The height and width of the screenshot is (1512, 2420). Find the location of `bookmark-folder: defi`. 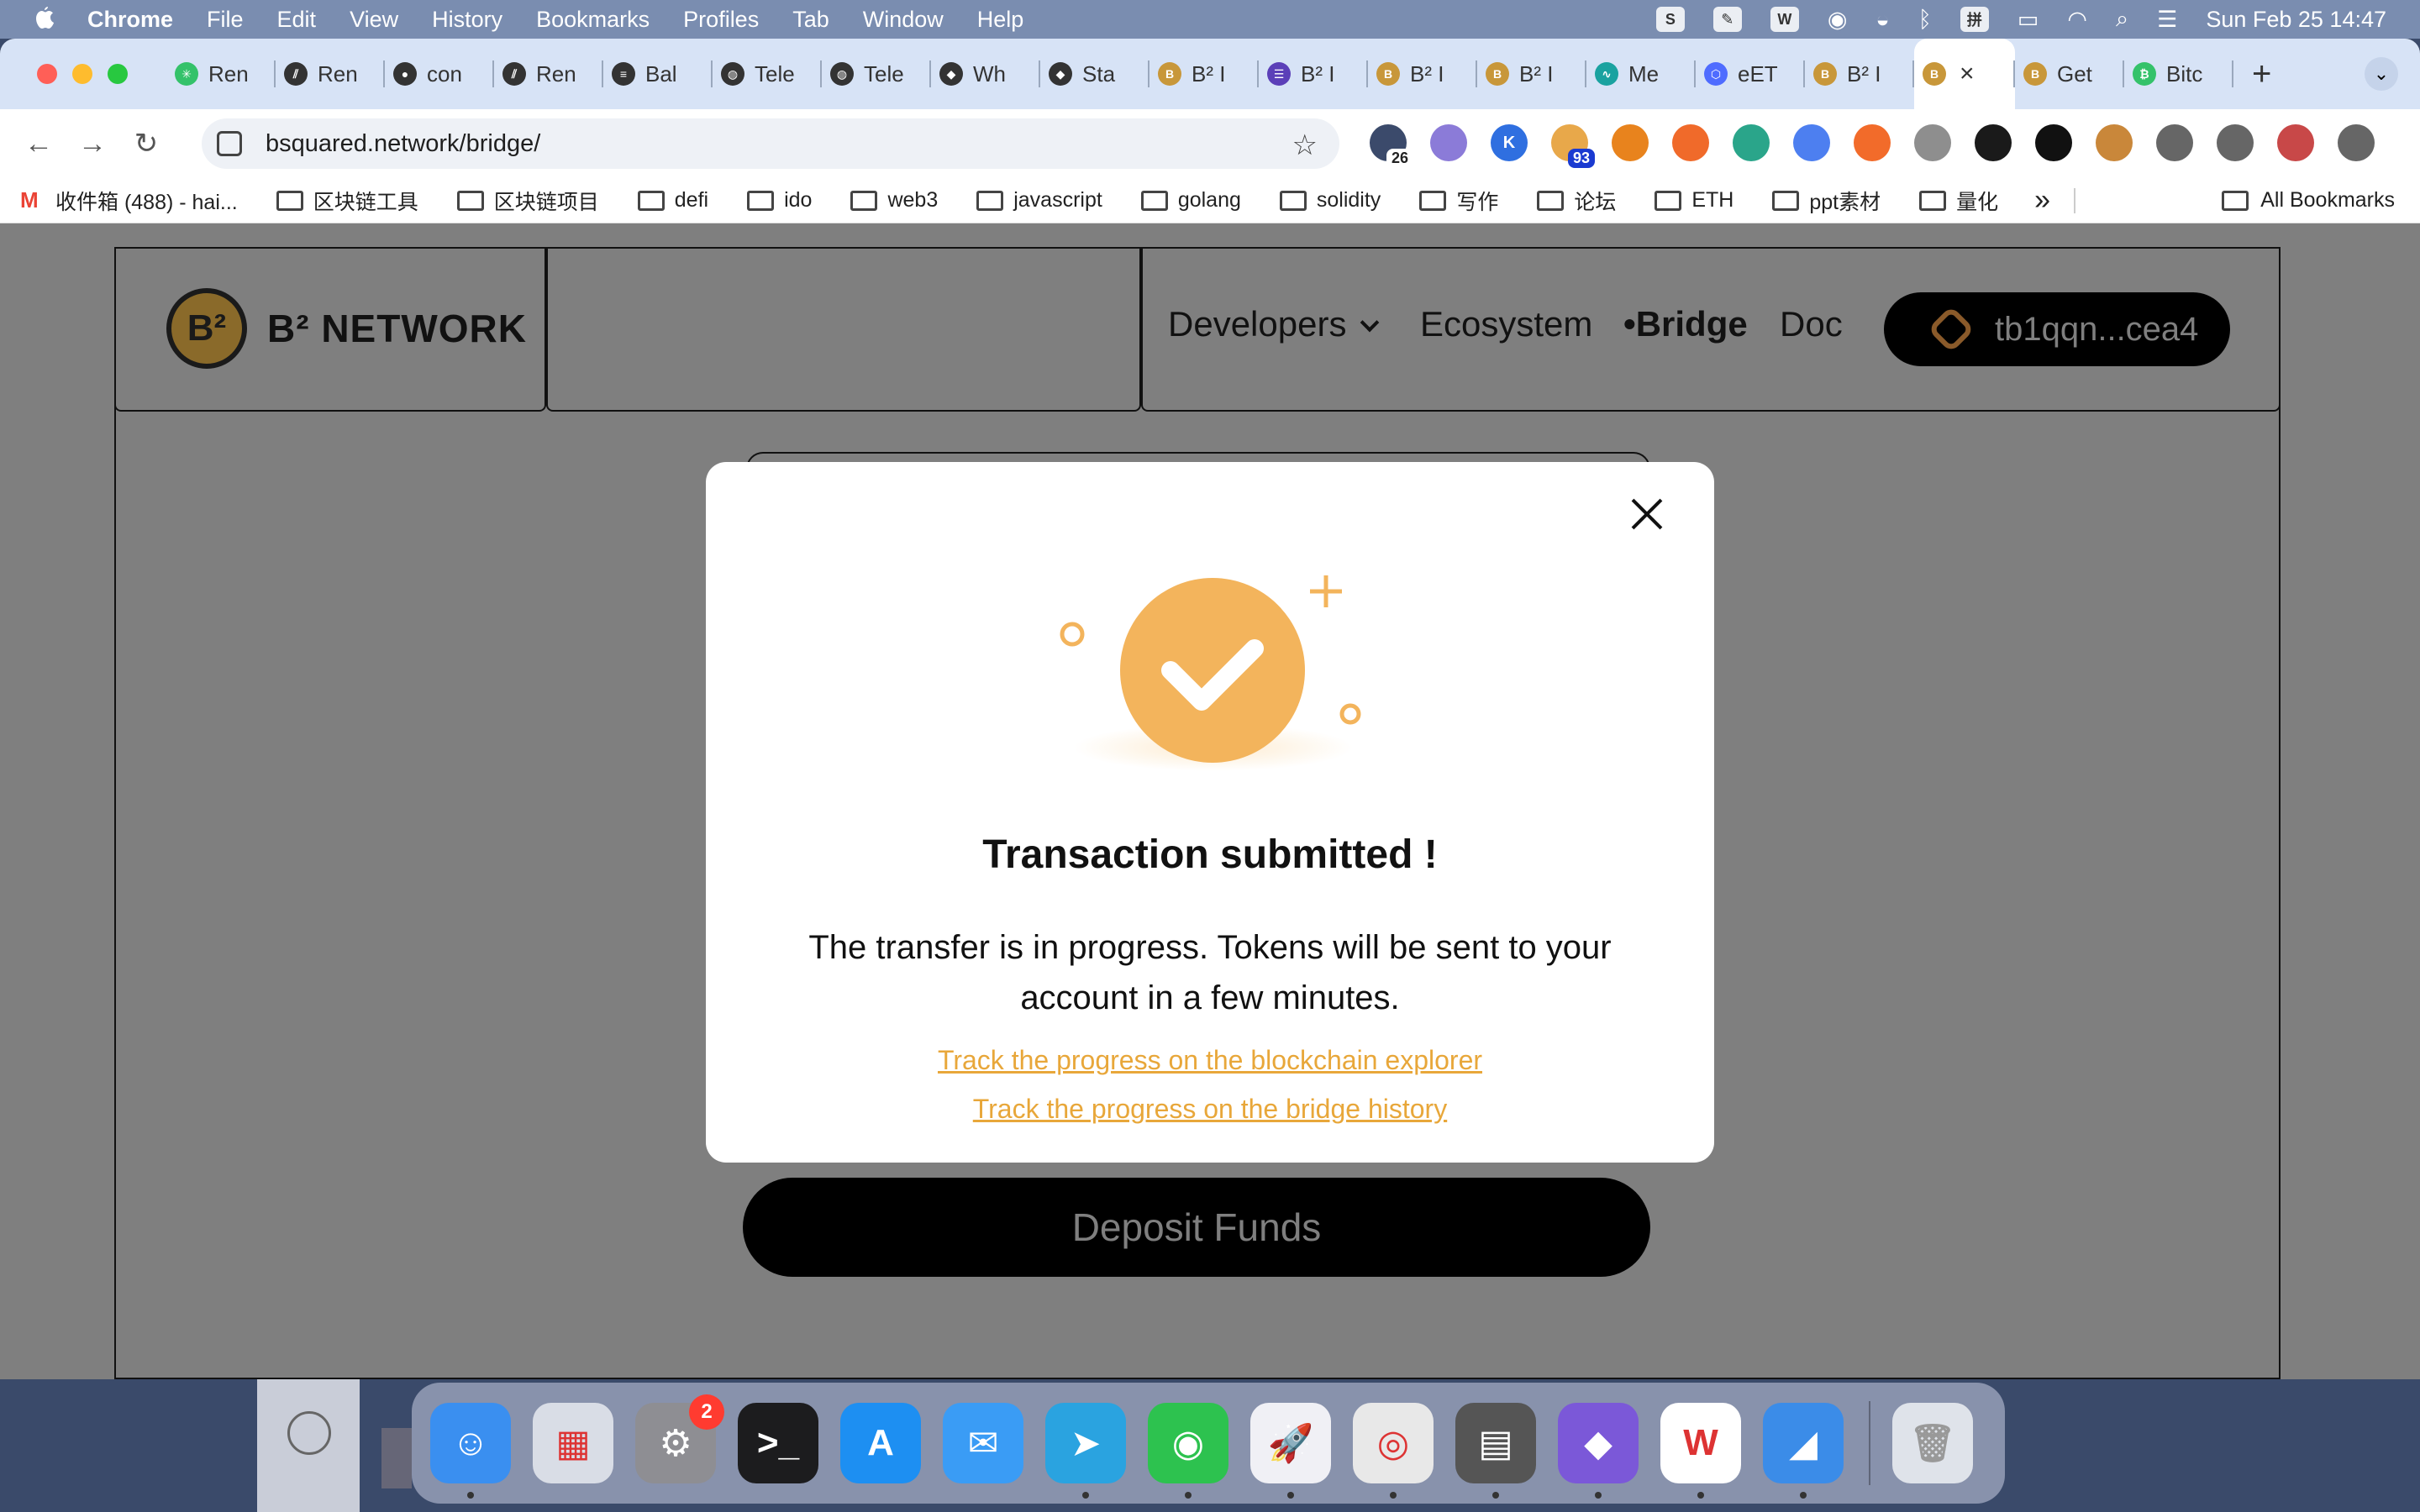

bookmark-folder: defi is located at coordinates (673, 200).